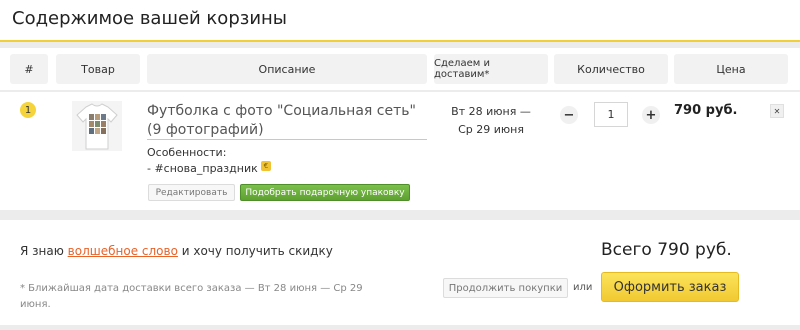 The image size is (800, 330). What do you see at coordinates (731, 69) in the screenshot?
I see `column-header-price: Цена` at bounding box center [731, 69].